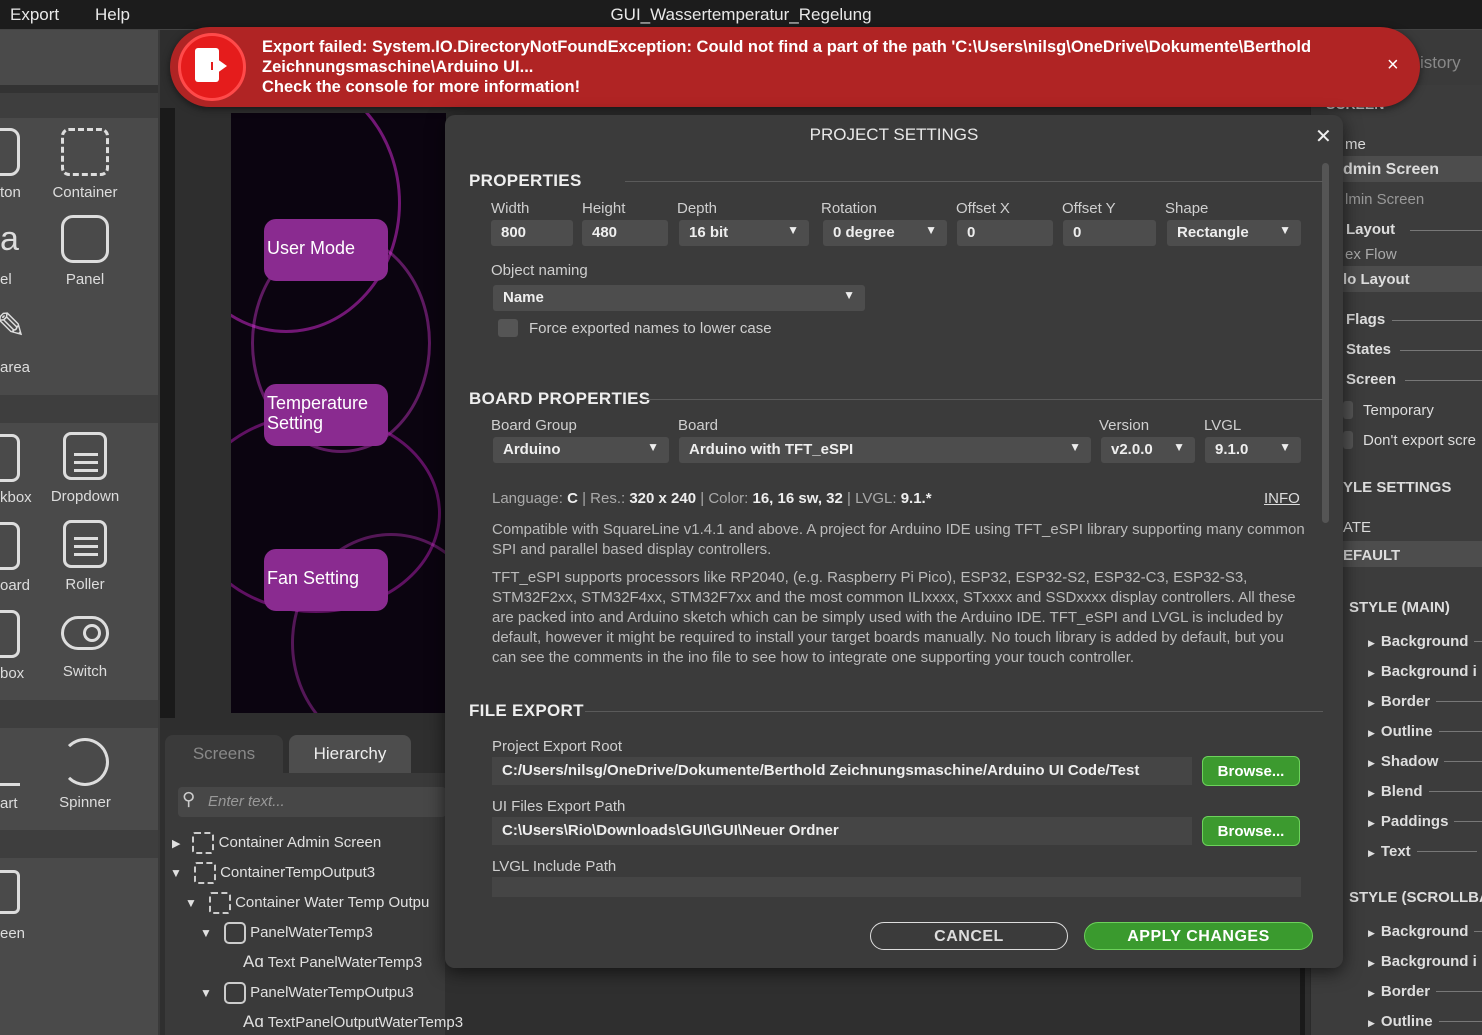 Image resolution: width=1482 pixels, height=1035 pixels. What do you see at coordinates (1325, 343) in the screenshot?
I see `dialog-scrollbar` at bounding box center [1325, 343].